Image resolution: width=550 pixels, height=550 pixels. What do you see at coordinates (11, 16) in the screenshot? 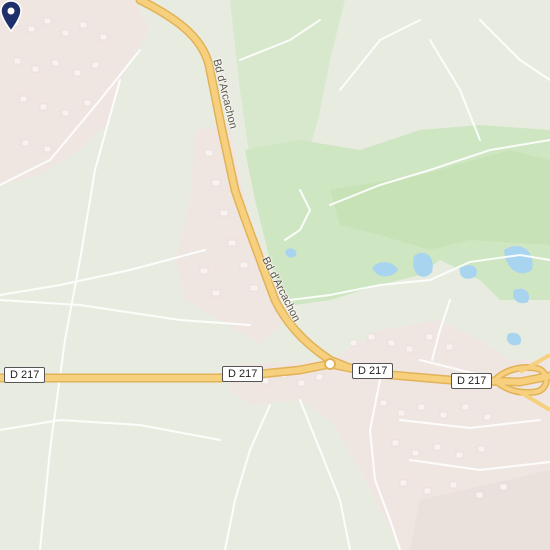
I see `location-pin-icon` at bounding box center [11, 16].